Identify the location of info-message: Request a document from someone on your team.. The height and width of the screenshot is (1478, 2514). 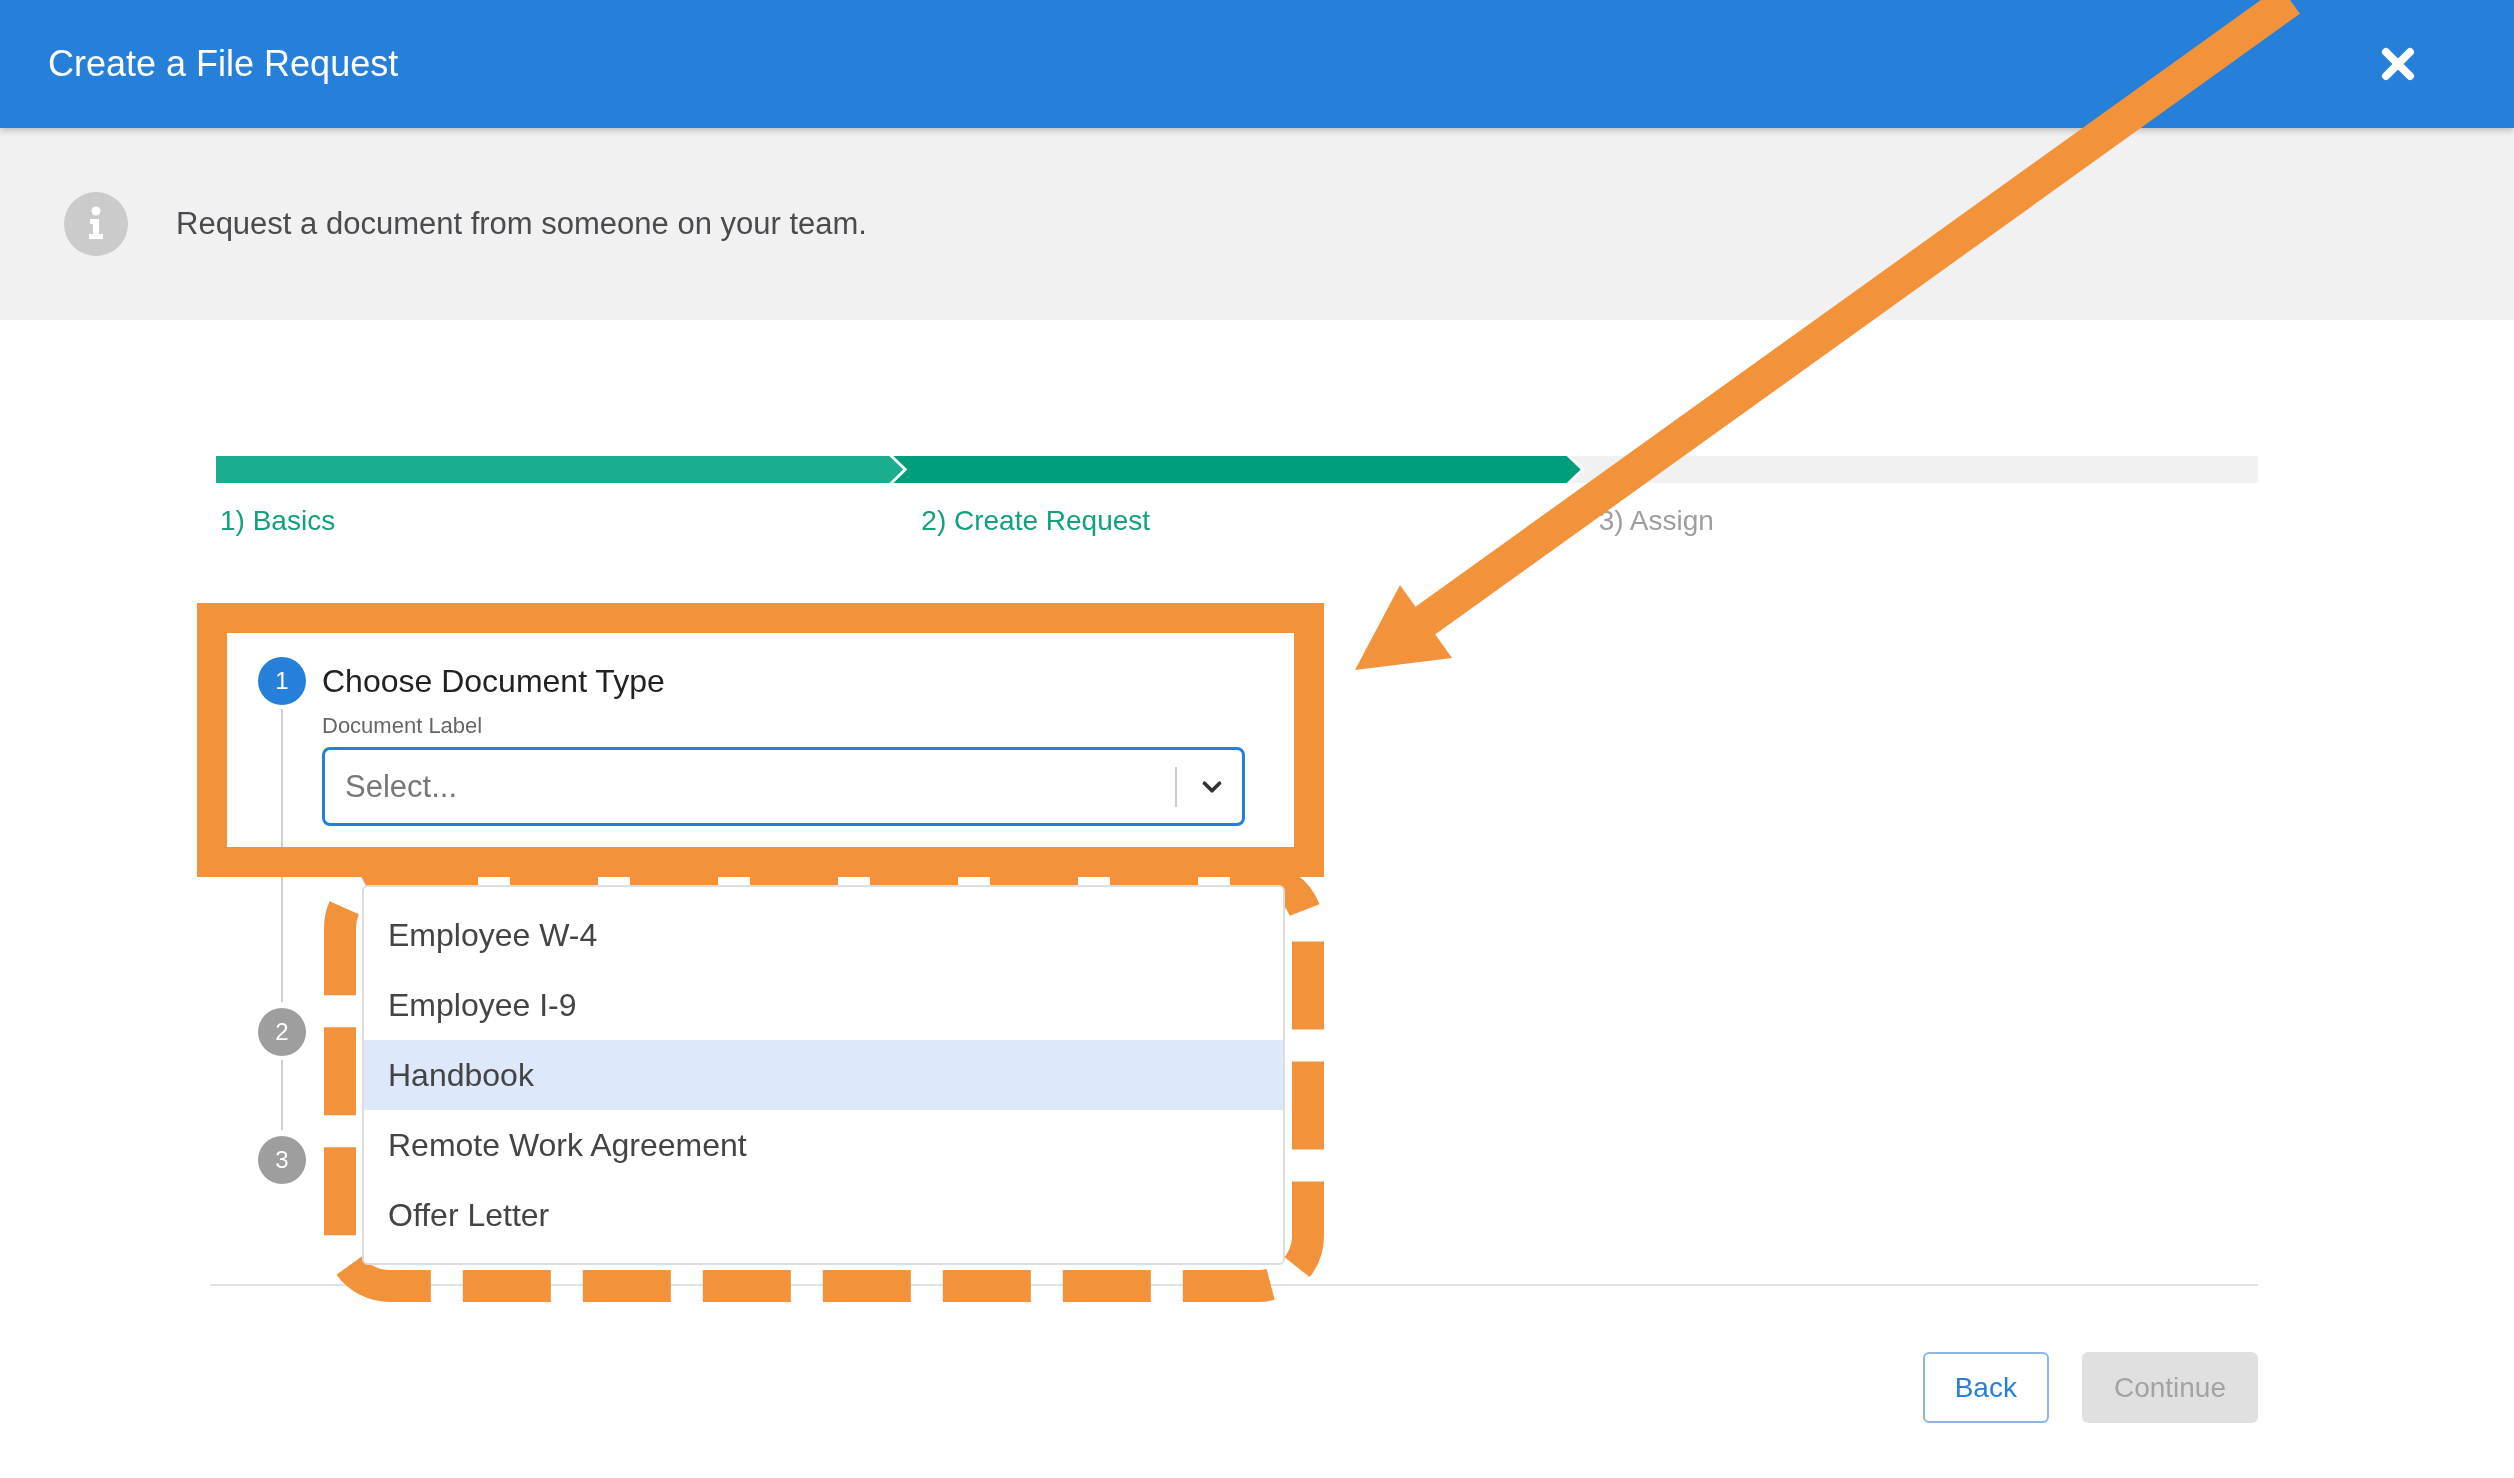
(521, 224).